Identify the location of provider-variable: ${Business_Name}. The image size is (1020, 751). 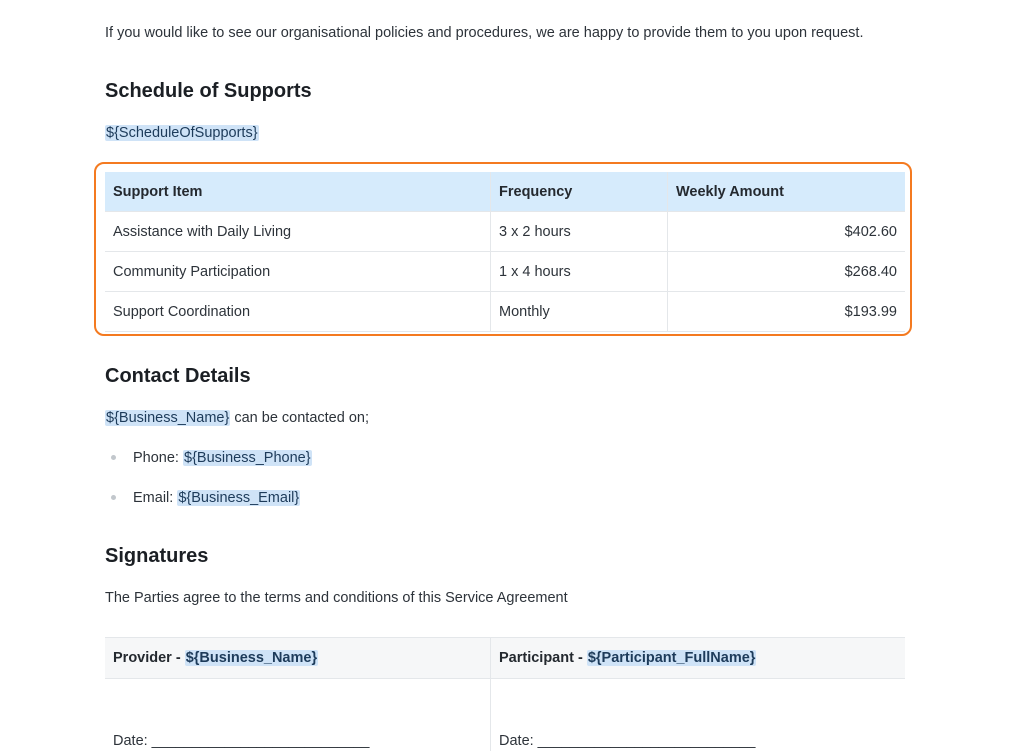
(251, 658).